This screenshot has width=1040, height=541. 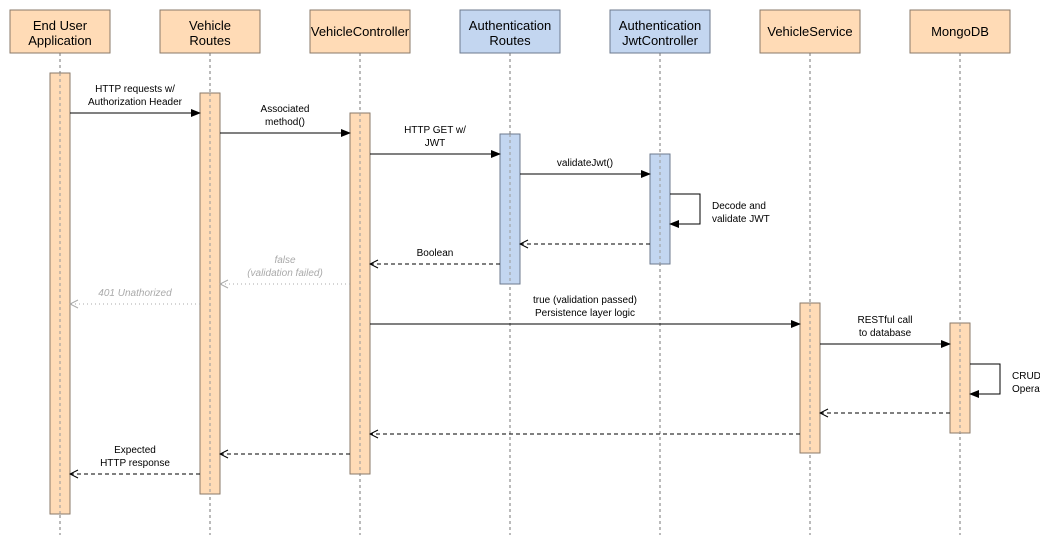 I want to click on message-label: JWT, so click(x=435, y=143).